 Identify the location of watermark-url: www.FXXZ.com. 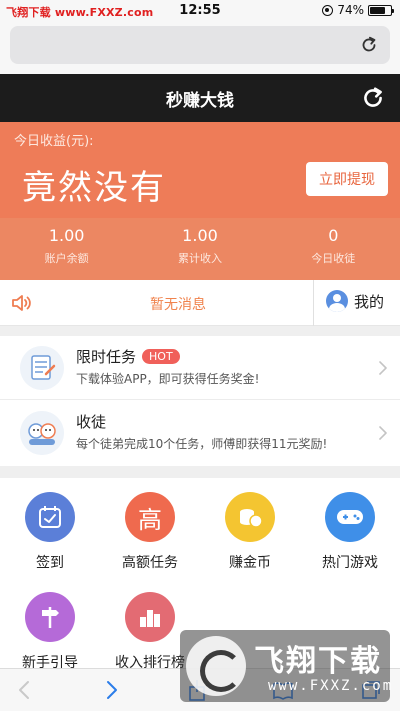
(331, 686).